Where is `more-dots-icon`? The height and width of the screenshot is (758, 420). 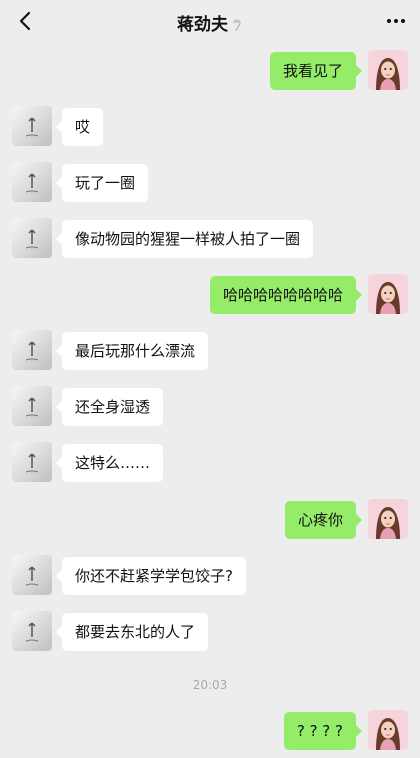 more-dots-icon is located at coordinates (396, 21).